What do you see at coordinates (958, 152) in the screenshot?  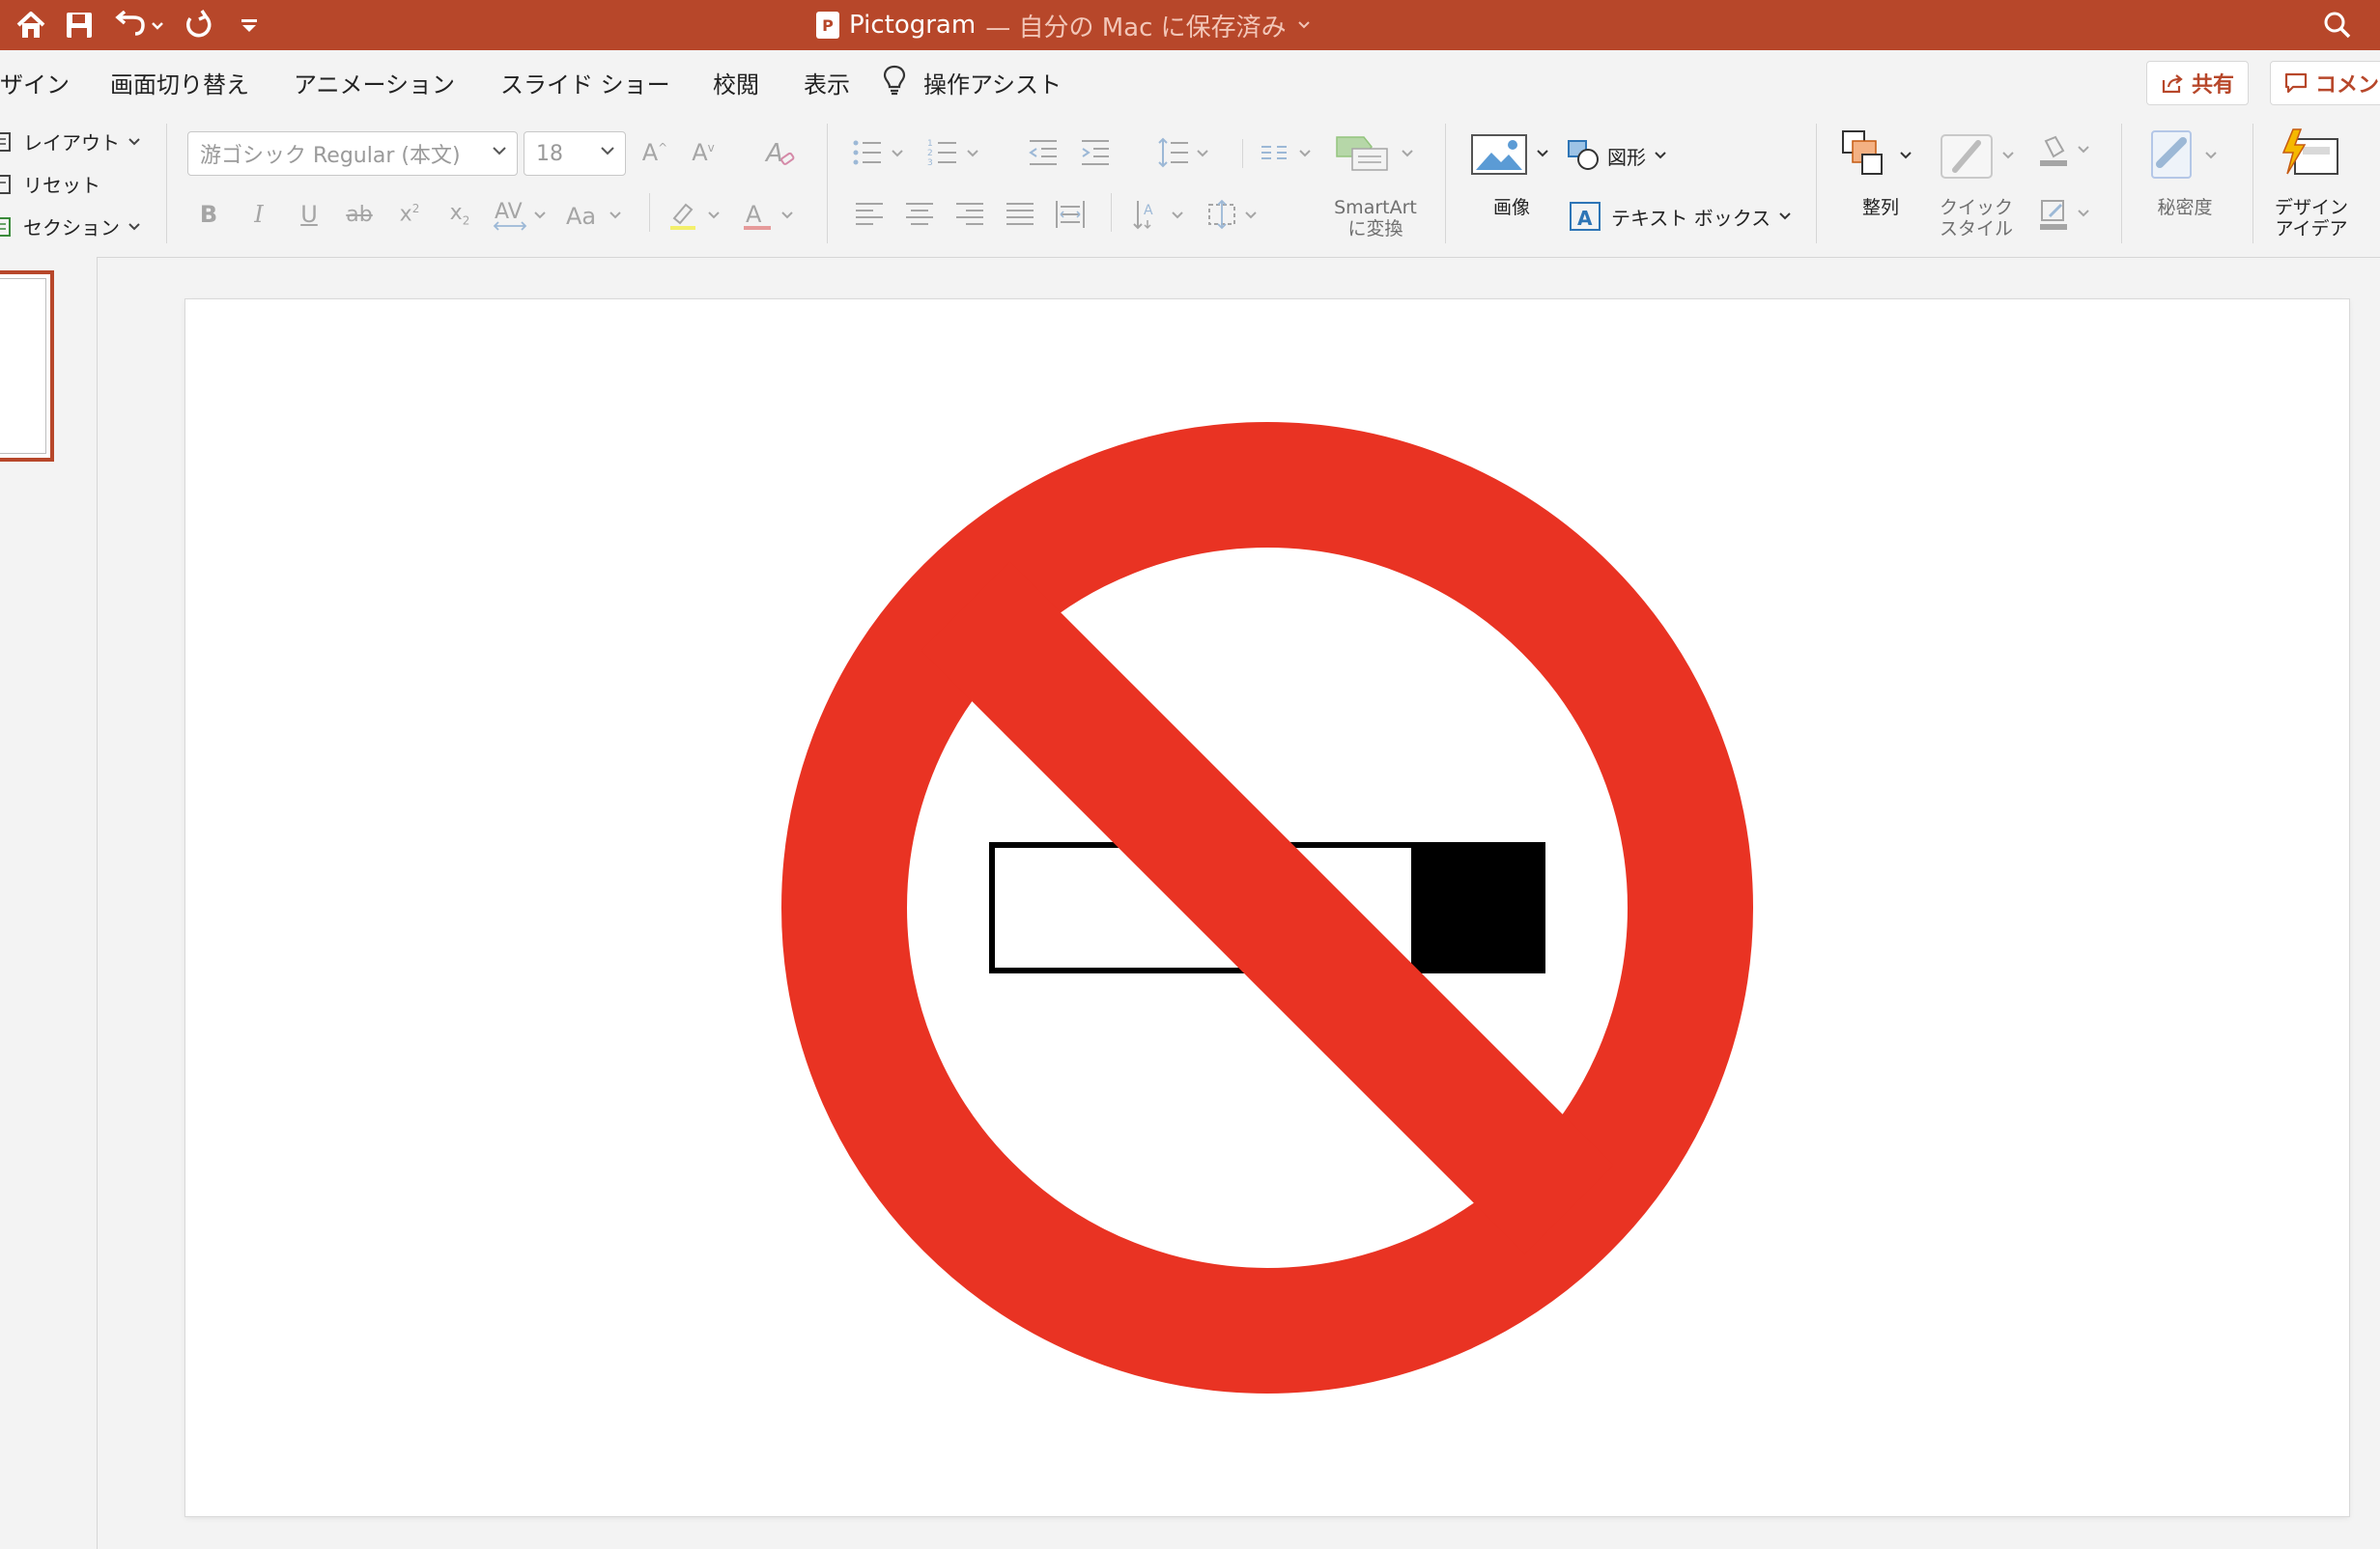 I see `numbering-icon: 123` at bounding box center [958, 152].